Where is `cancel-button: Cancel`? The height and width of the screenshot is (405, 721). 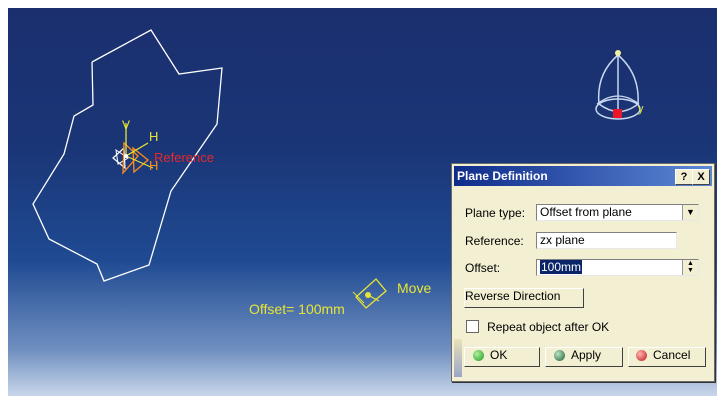 cancel-button: Cancel is located at coordinates (667, 357).